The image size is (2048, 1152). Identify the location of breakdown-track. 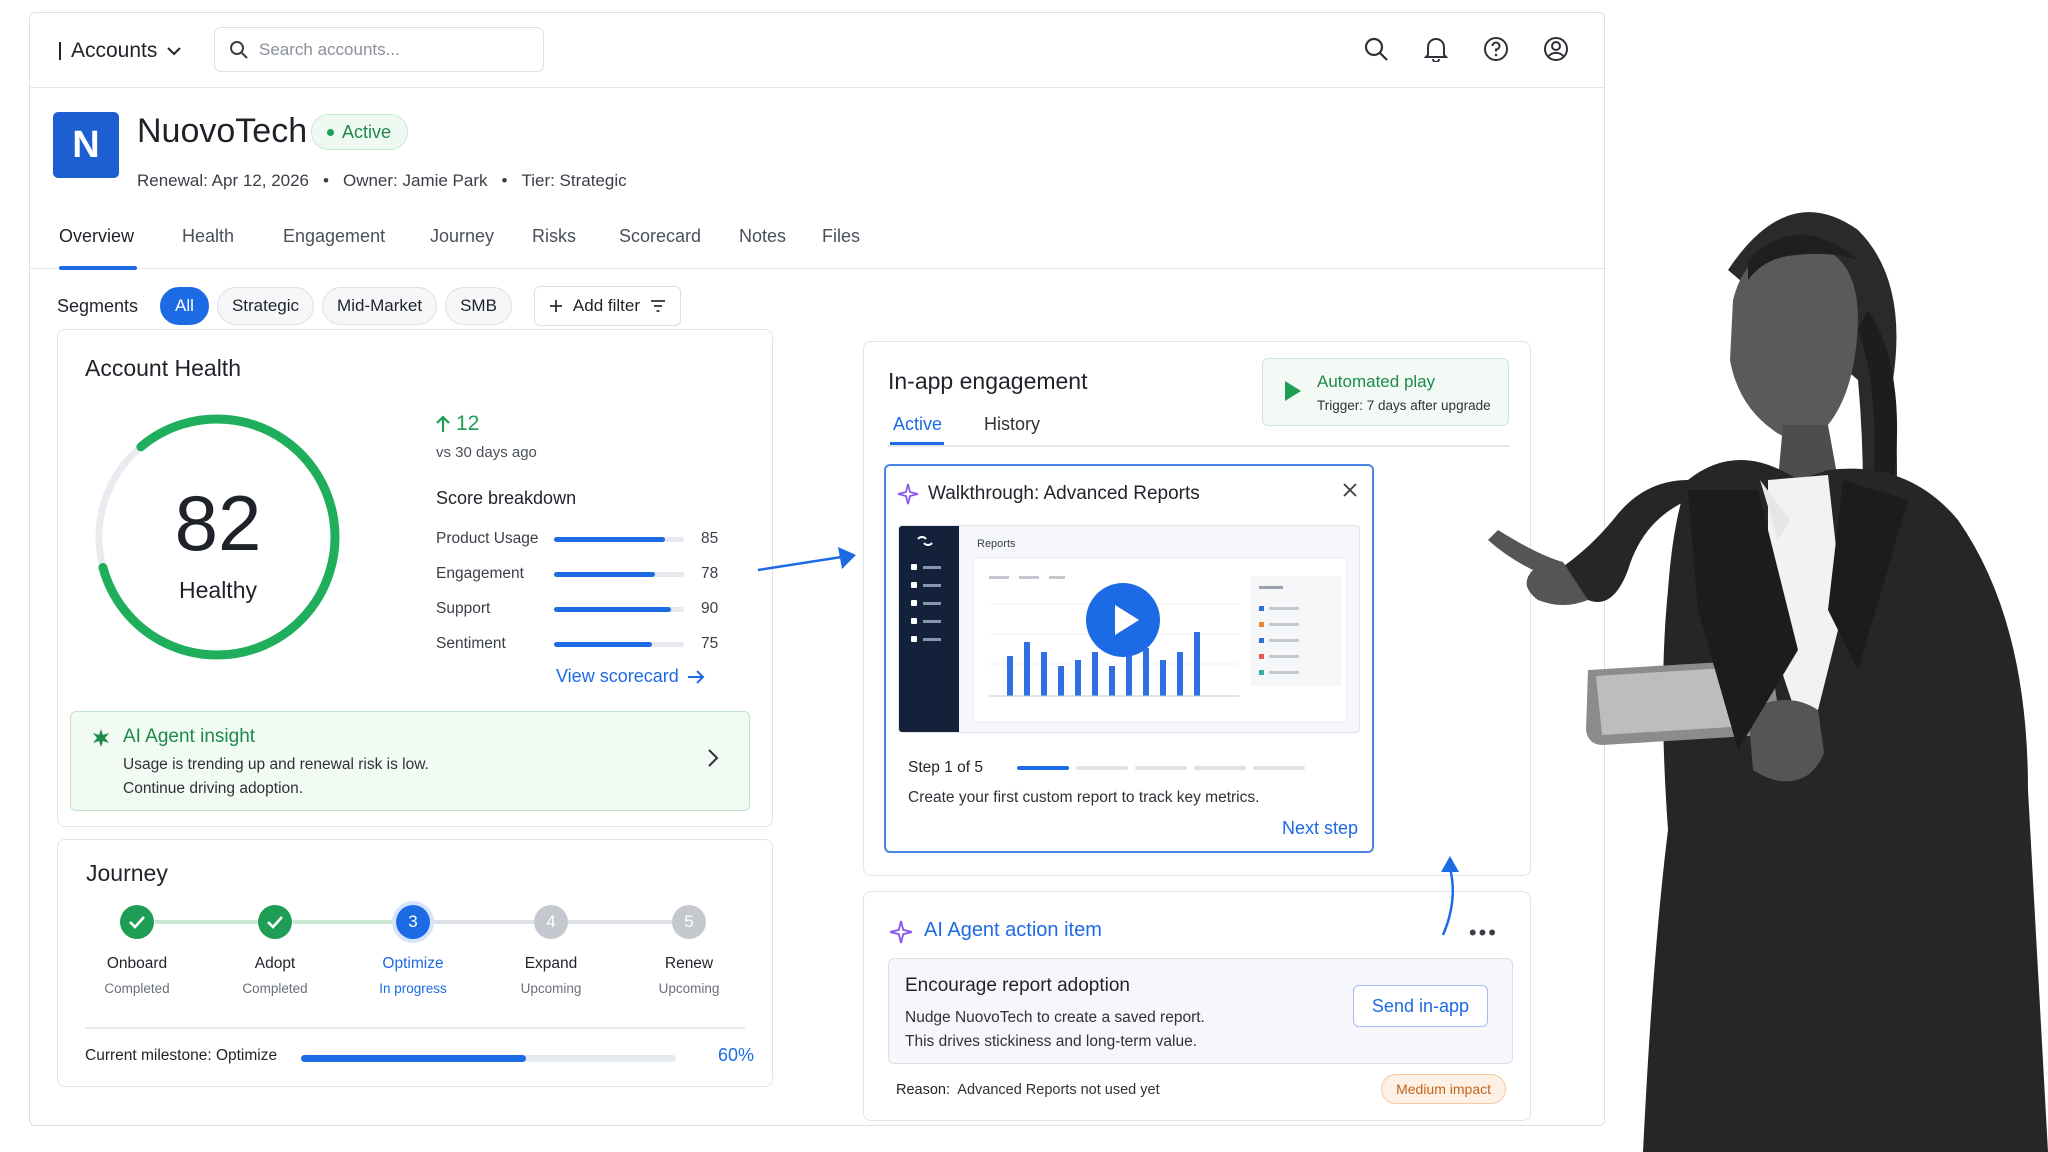
(619, 644).